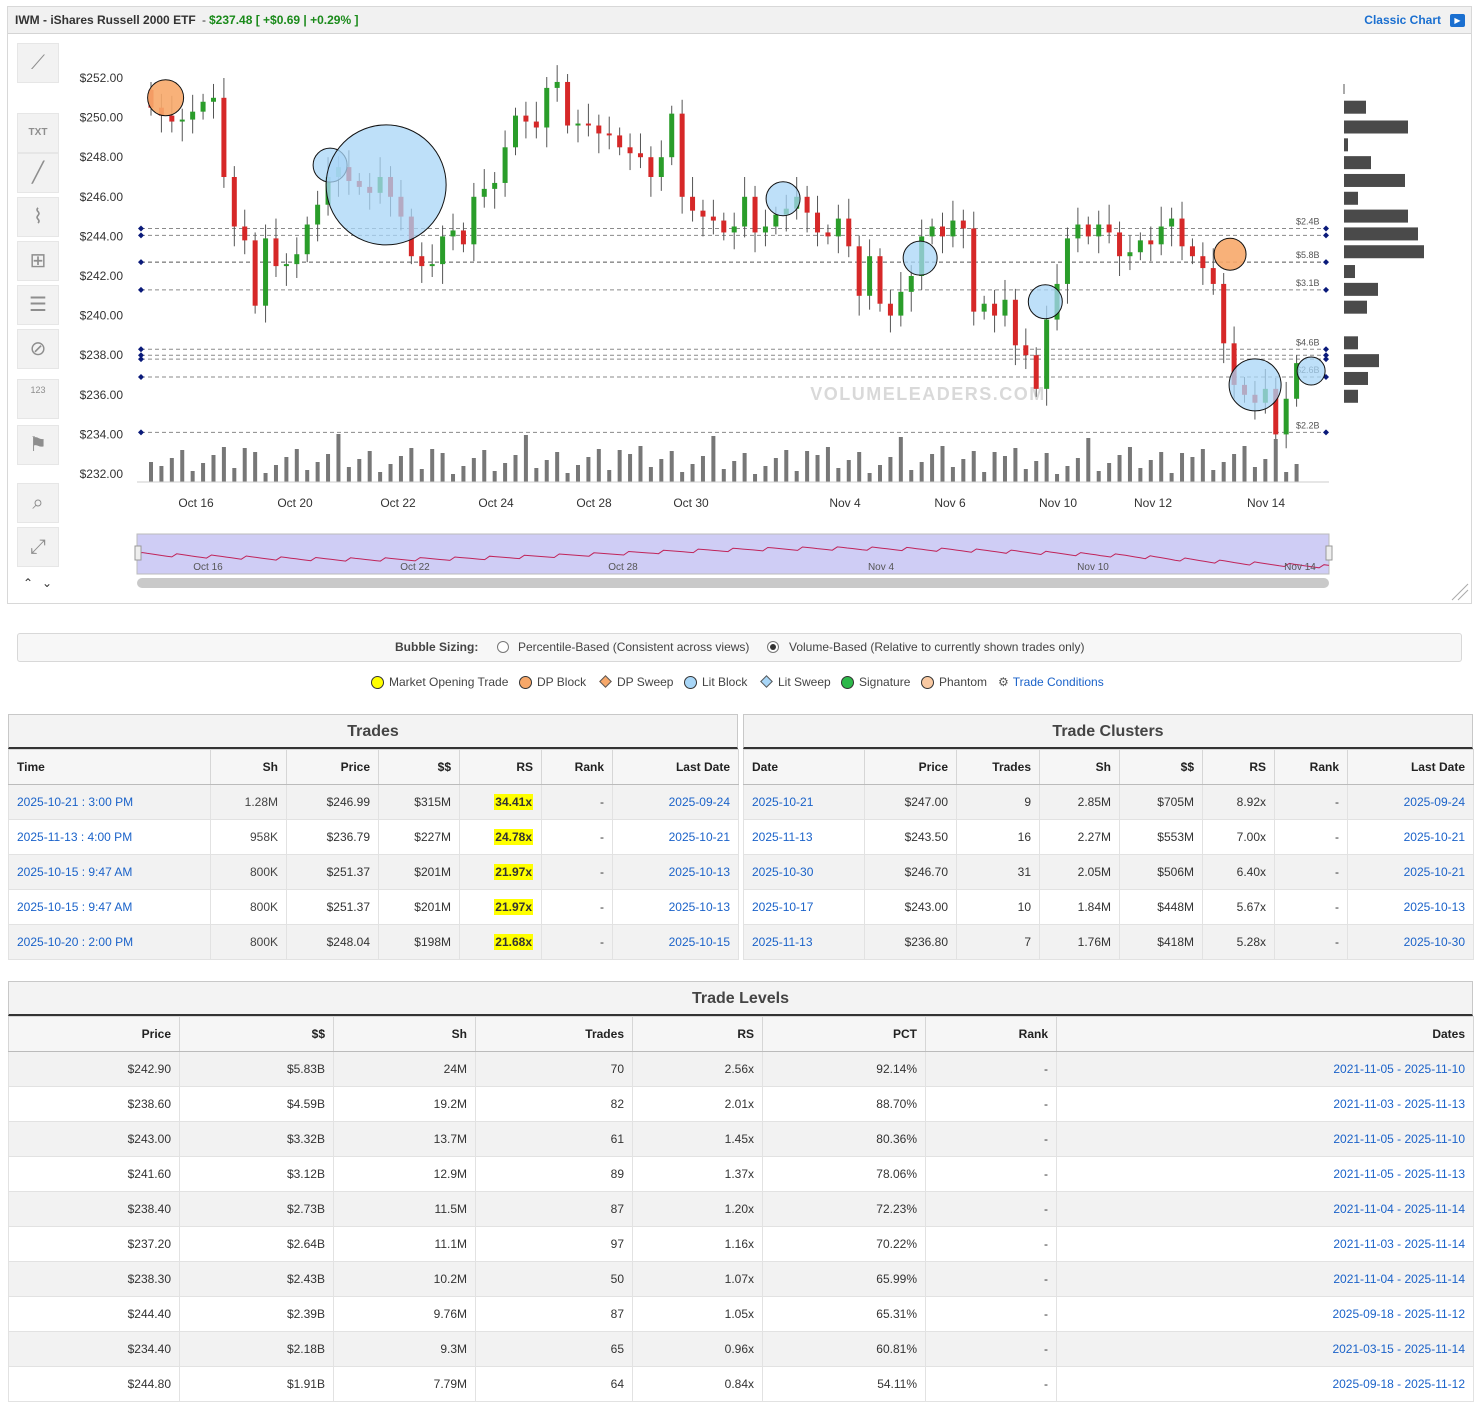 The height and width of the screenshot is (1407, 1478). Describe the element at coordinates (697, 1104) in the screenshot. I see `levels-cell: 2.01x` at that location.